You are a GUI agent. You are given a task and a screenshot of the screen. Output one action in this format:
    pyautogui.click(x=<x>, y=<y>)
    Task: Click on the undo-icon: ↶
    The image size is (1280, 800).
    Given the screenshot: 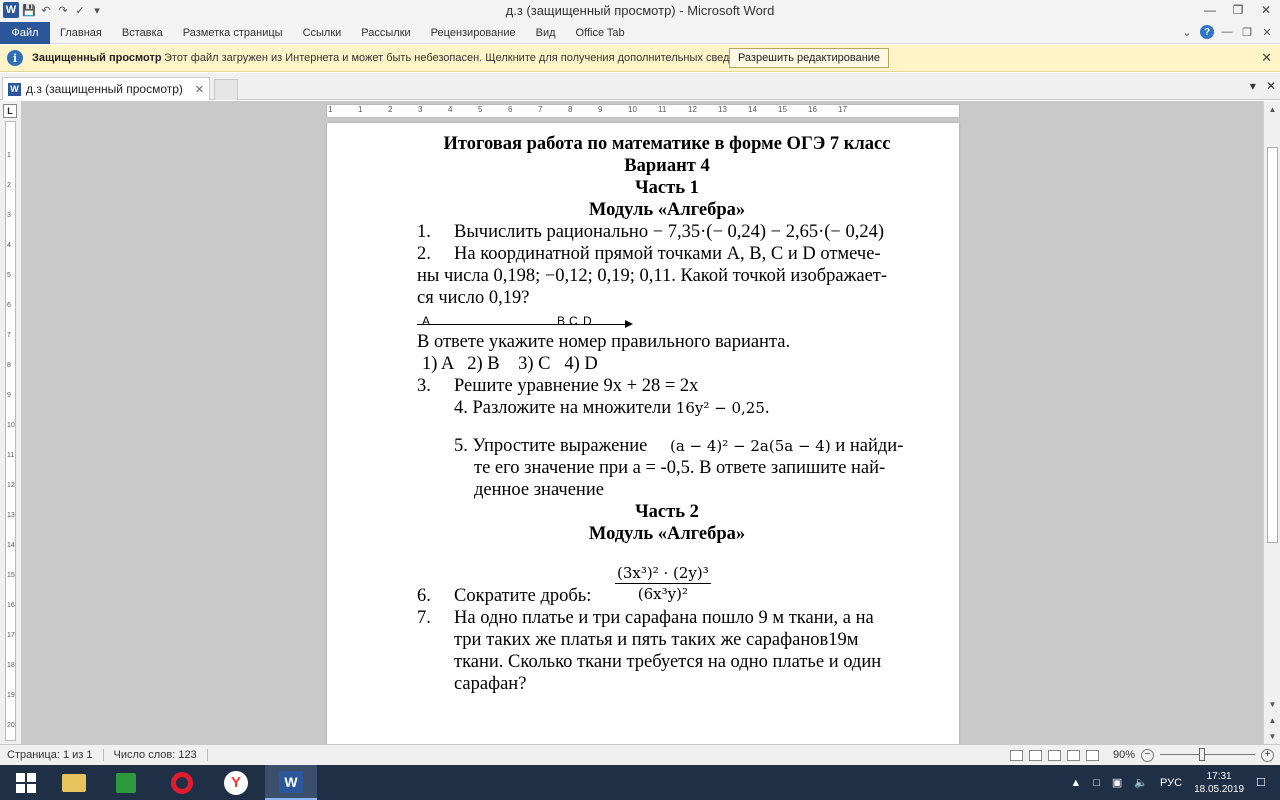 What is the action you would take?
    pyautogui.click(x=46, y=10)
    